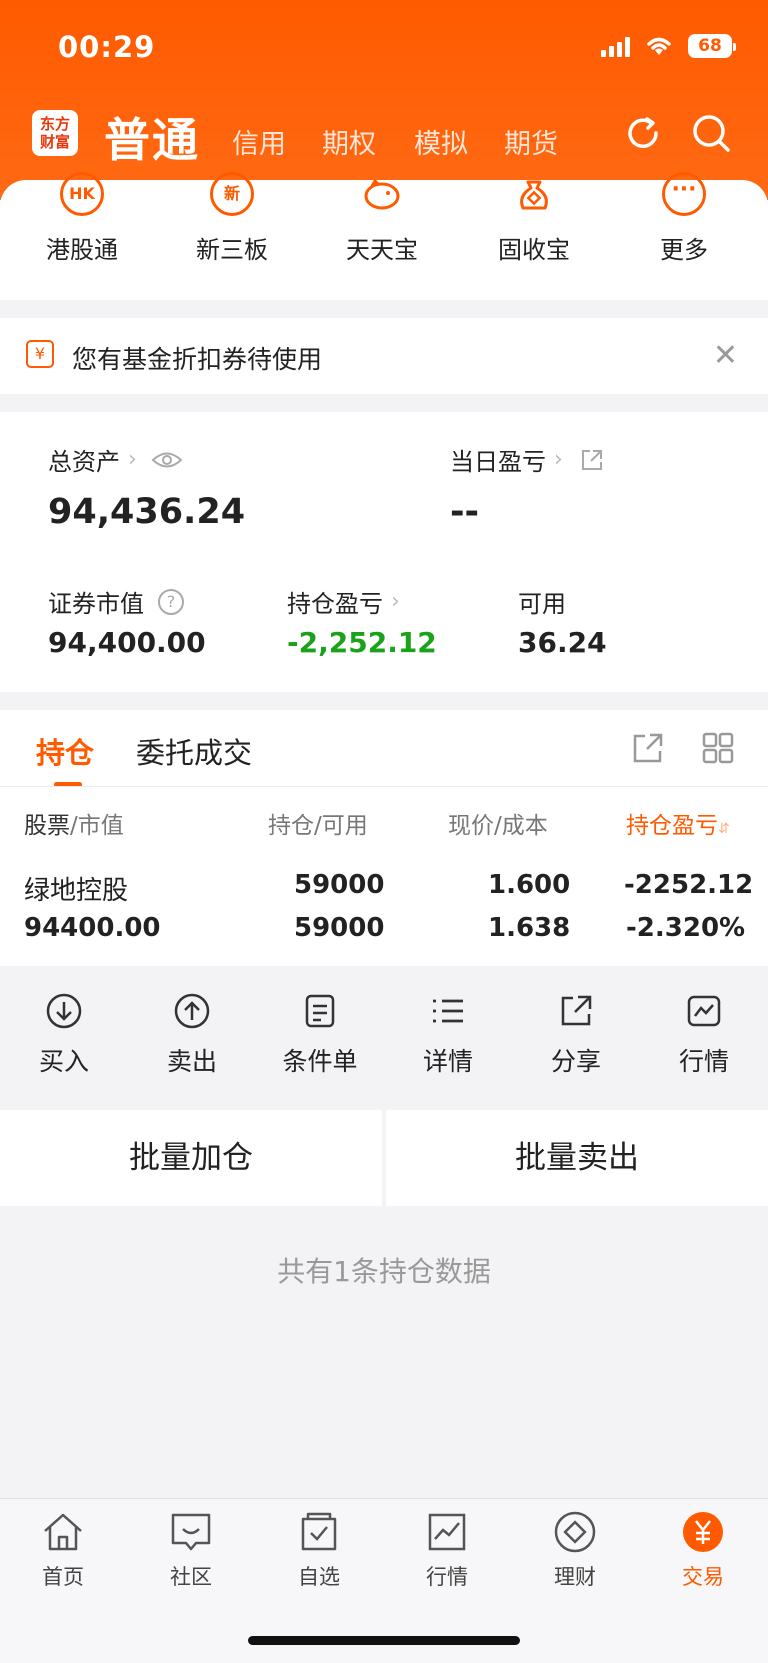 The height and width of the screenshot is (1663, 768). I want to click on position-pnl-value: -2,252.12, so click(362, 642).